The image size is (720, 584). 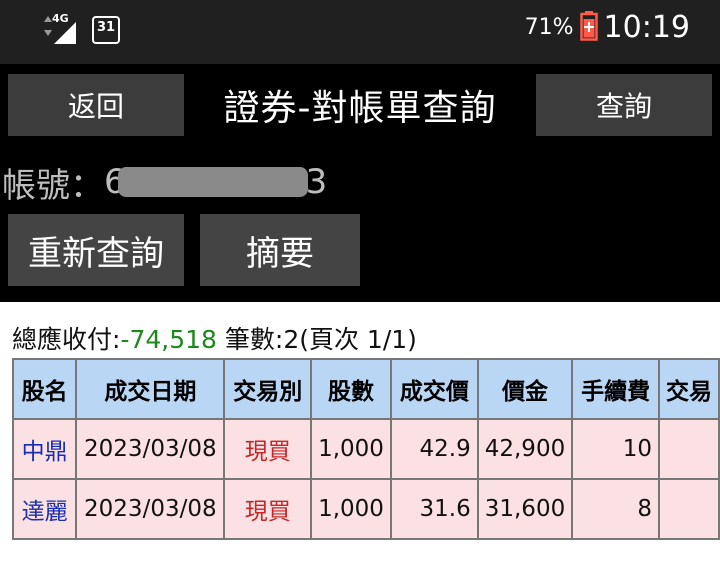 What do you see at coordinates (360, 32) in the screenshot?
I see `status-bar: 4G 31 71% 10:19` at bounding box center [360, 32].